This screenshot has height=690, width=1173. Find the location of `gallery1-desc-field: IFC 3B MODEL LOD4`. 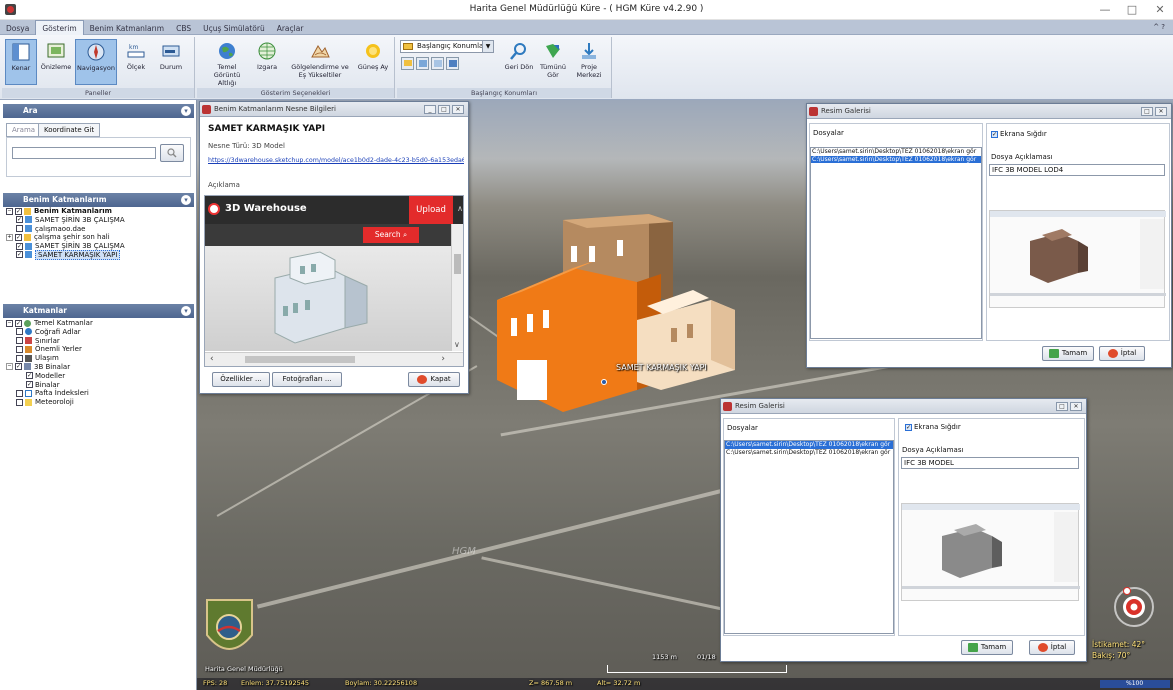

gallery1-desc-field: IFC 3B MODEL LOD4 is located at coordinates (1077, 170).